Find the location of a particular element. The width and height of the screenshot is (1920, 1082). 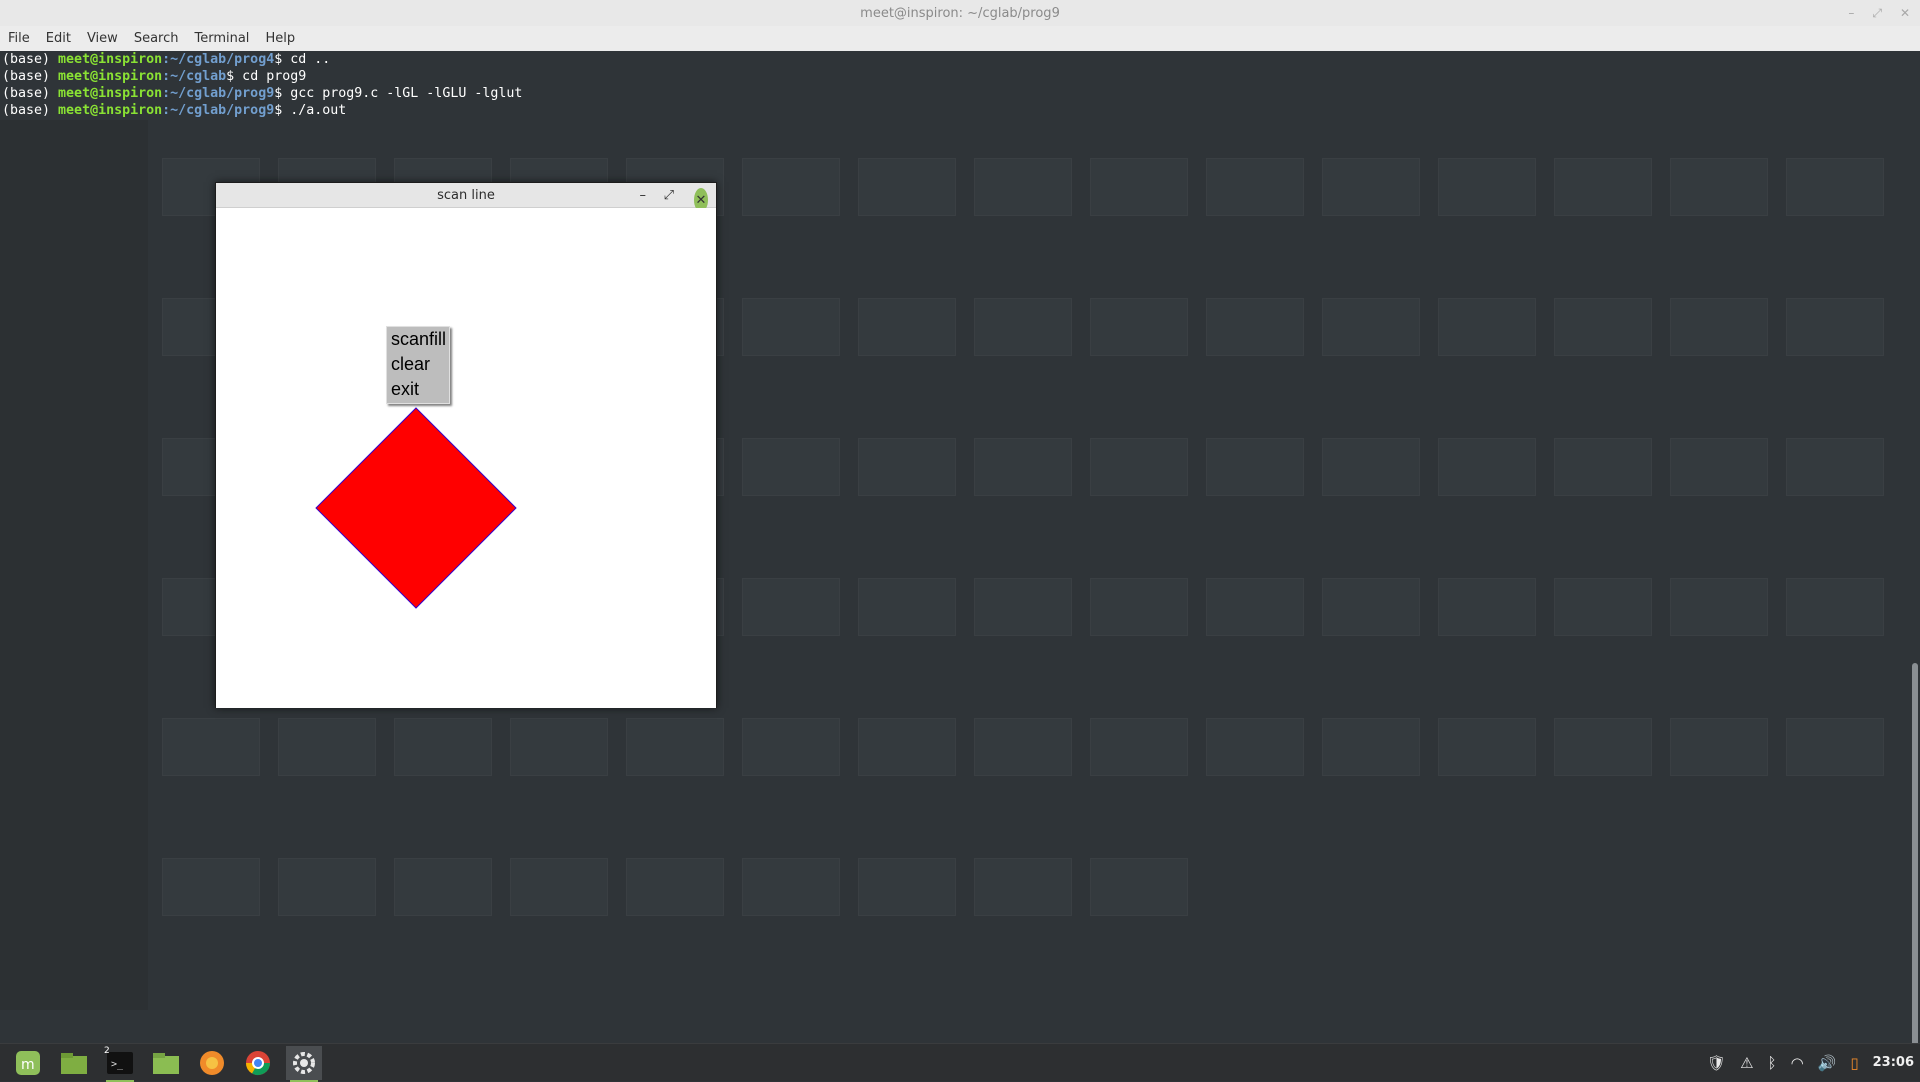

notification-icon: ▯ is located at coordinates (1854, 1063).